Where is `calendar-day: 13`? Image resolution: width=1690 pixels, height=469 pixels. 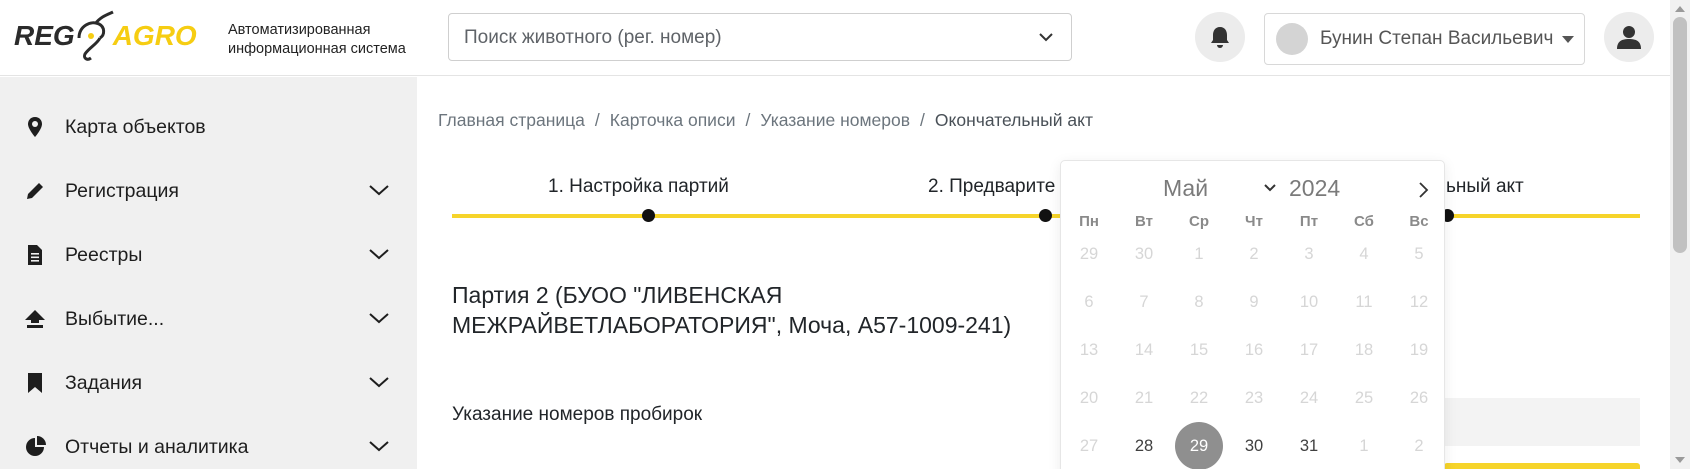 calendar-day: 13 is located at coordinates (1089, 350).